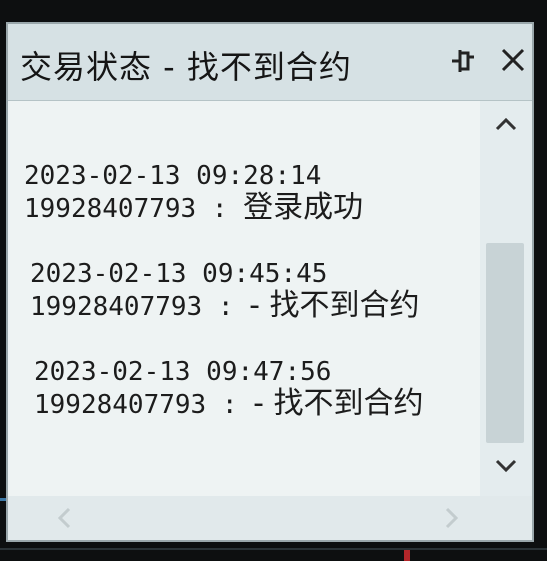  Describe the element at coordinates (303, 207) in the screenshot. I see `log-message: 登录成功` at that location.